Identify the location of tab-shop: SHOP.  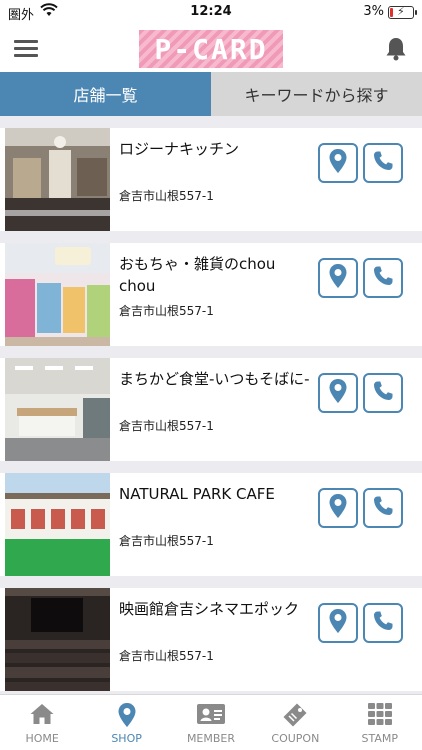
(126, 722).